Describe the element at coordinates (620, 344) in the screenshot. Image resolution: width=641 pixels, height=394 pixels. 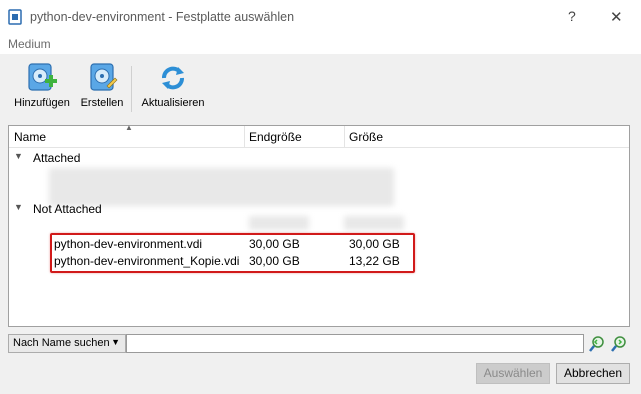
I see `search-next-icon` at that location.